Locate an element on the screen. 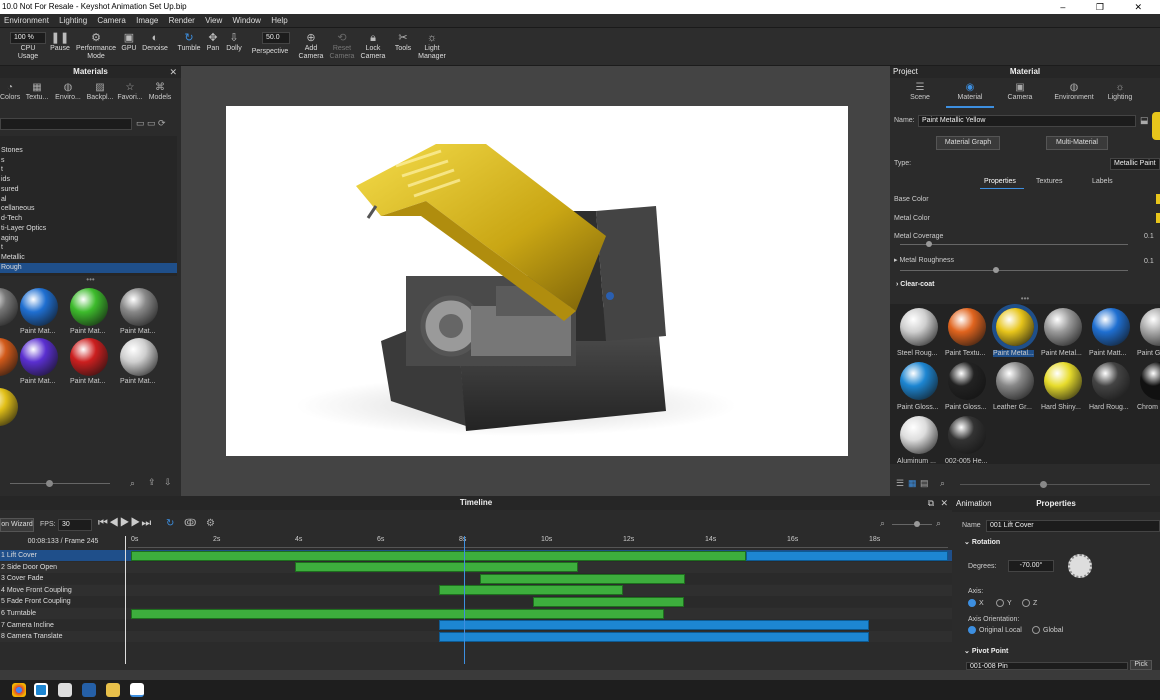  timeline-track: 2 Side Door Open is located at coordinates (476, 567).